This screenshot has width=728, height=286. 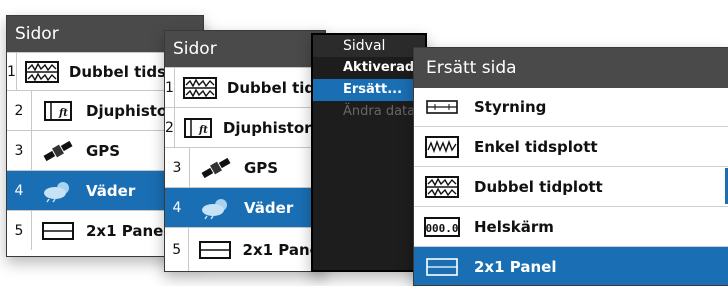 I want to click on list-item-gps: 3 GPS, so click(x=245, y=167).